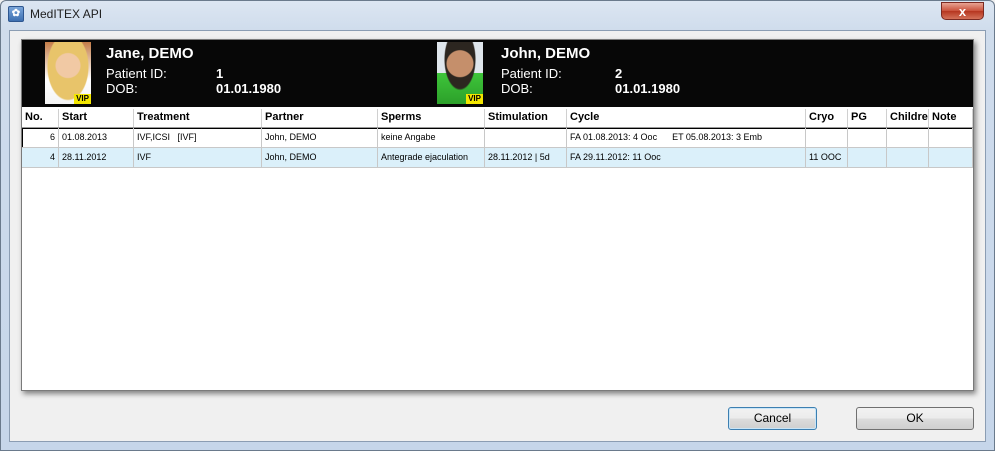 Image resolution: width=995 pixels, height=451 pixels. I want to click on female-patient-photo: VIP, so click(68, 73).